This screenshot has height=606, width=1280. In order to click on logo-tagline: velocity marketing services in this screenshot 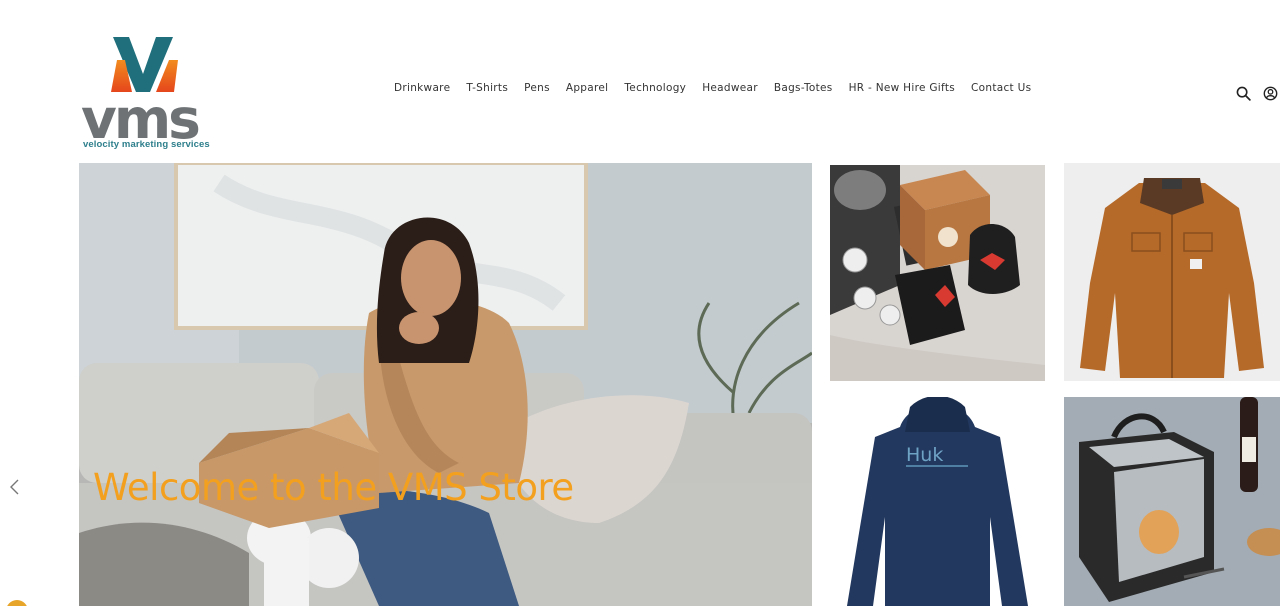, I will do `click(146, 144)`.